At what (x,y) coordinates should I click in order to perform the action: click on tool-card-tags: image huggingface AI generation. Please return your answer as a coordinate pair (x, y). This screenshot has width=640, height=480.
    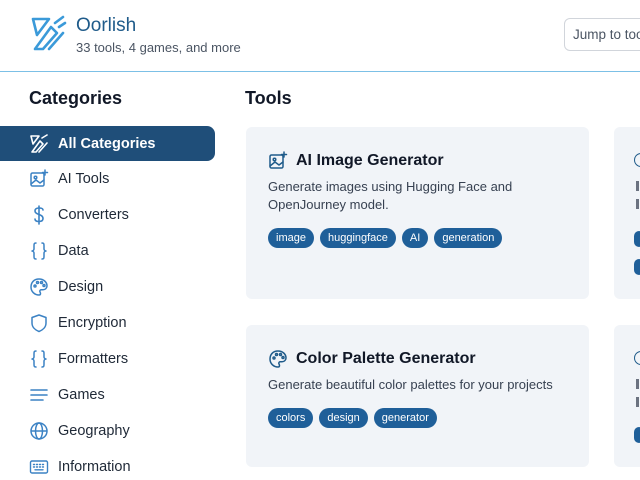
    Looking at the image, I should click on (385, 238).